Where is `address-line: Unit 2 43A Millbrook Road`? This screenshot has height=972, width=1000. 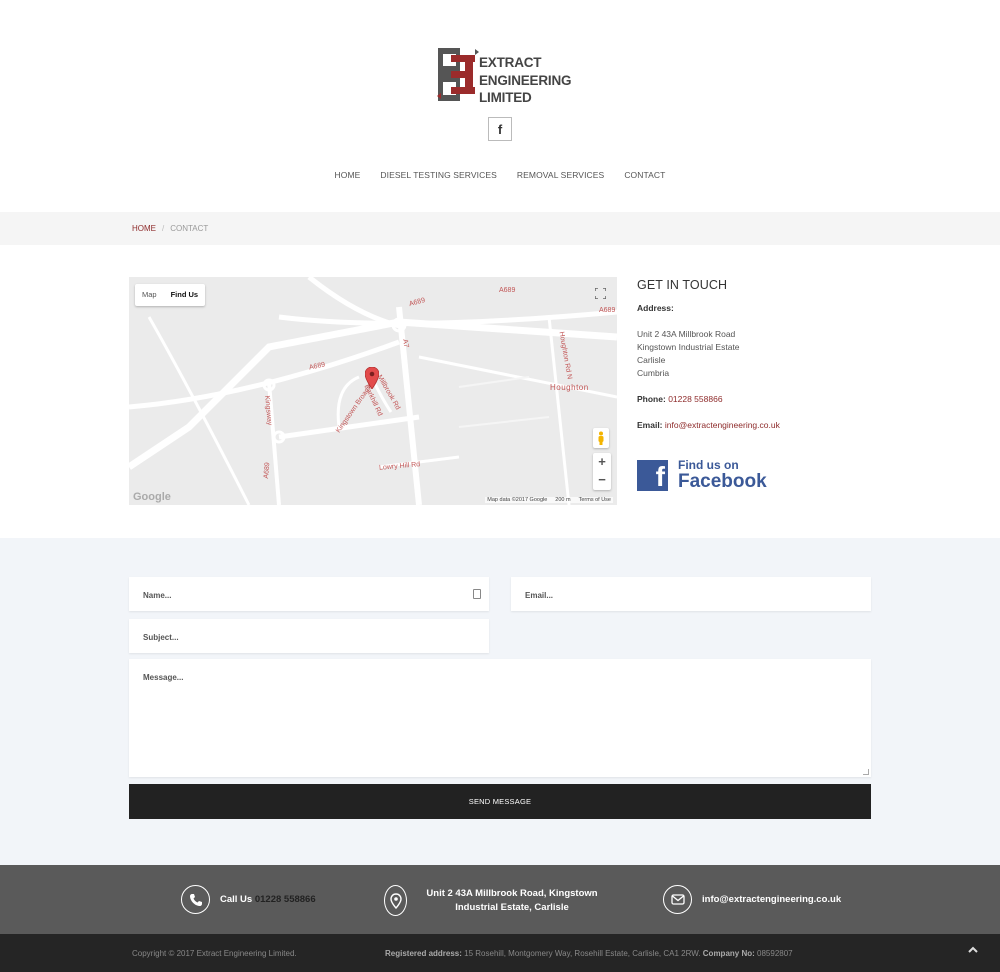
address-line: Unit 2 43A Millbrook Road is located at coordinates (686, 334).